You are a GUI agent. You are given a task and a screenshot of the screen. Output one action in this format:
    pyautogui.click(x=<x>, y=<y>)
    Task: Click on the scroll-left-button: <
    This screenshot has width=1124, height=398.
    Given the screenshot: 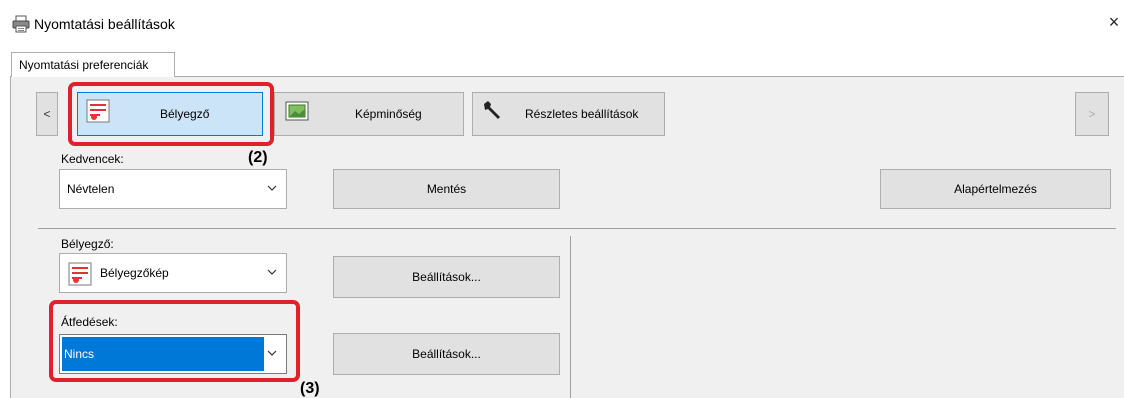 What is the action you would take?
    pyautogui.click(x=47, y=114)
    